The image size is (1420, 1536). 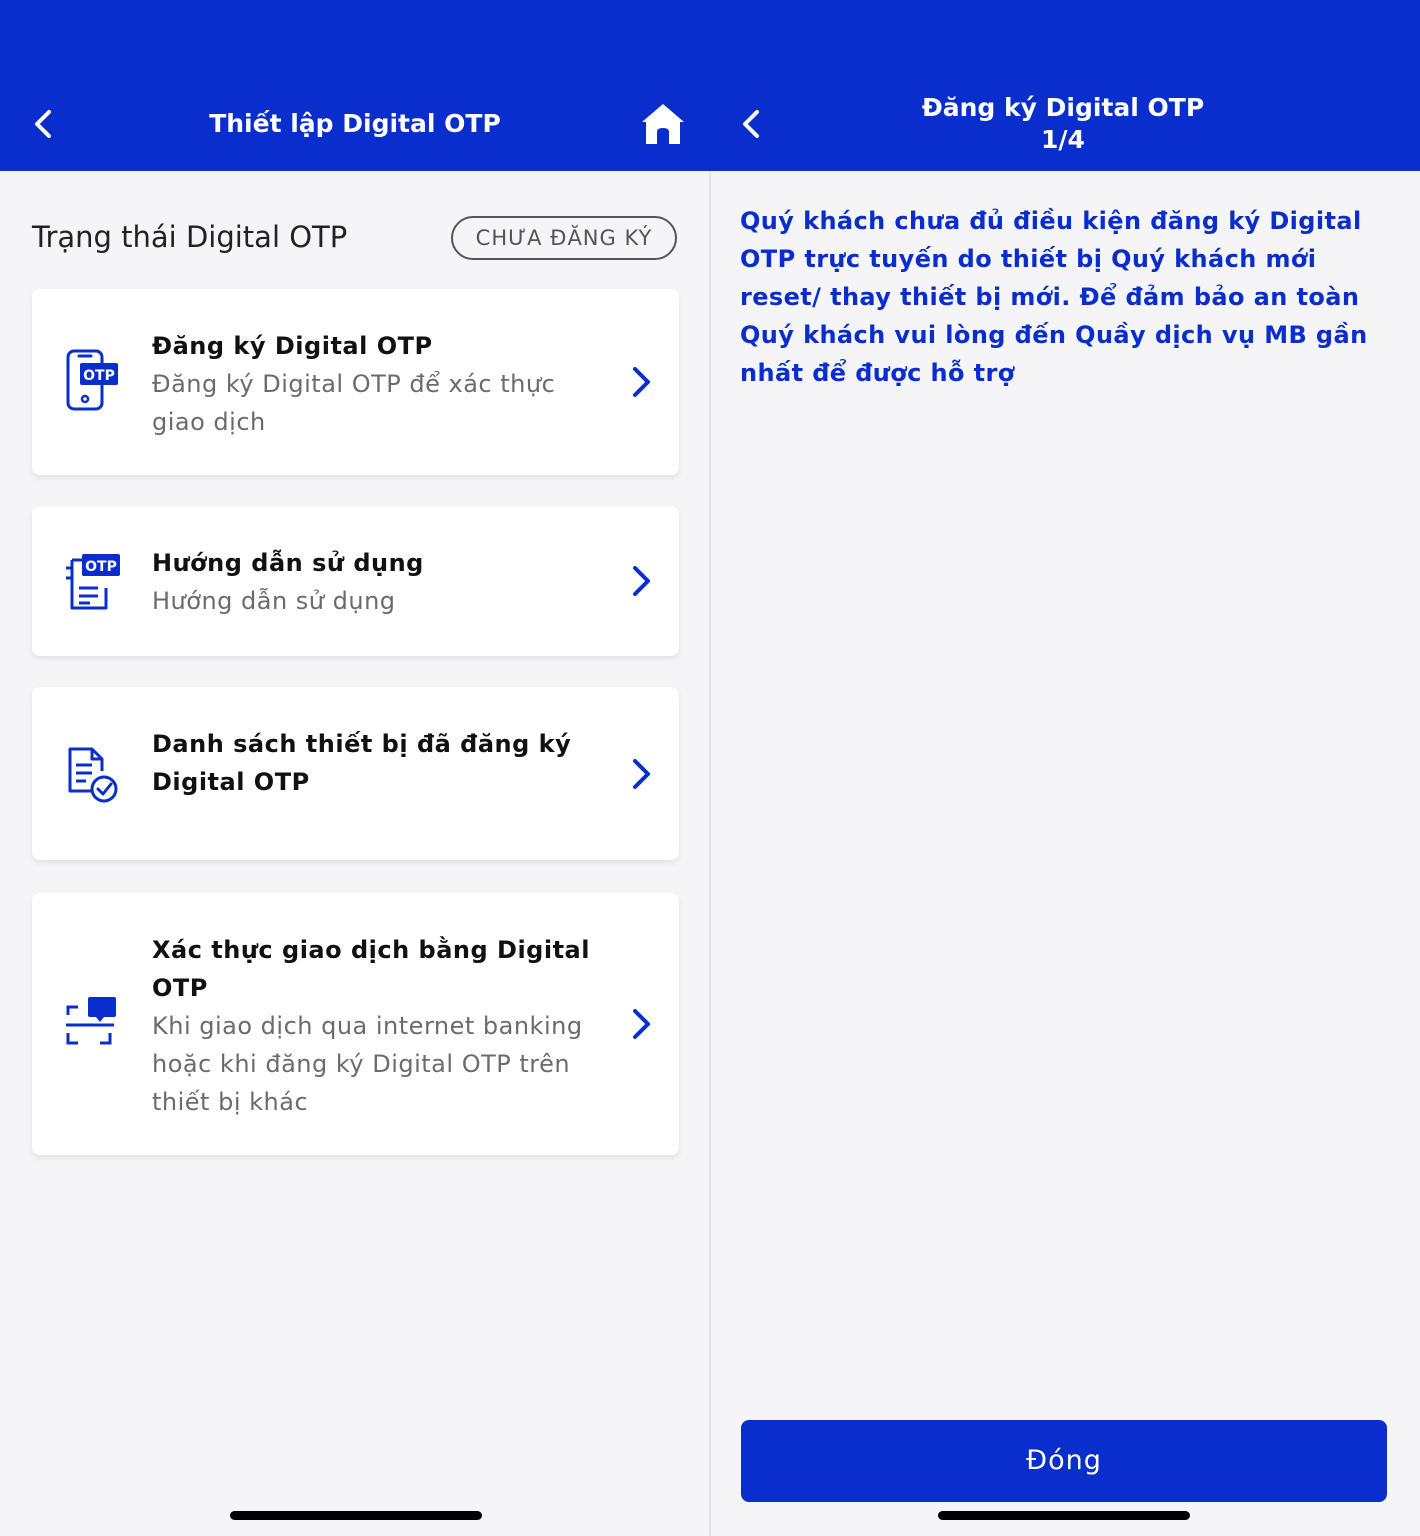 What do you see at coordinates (371, 969) in the screenshot?
I see `card-title: Xác thực giao dịch bằng Digital OTP` at bounding box center [371, 969].